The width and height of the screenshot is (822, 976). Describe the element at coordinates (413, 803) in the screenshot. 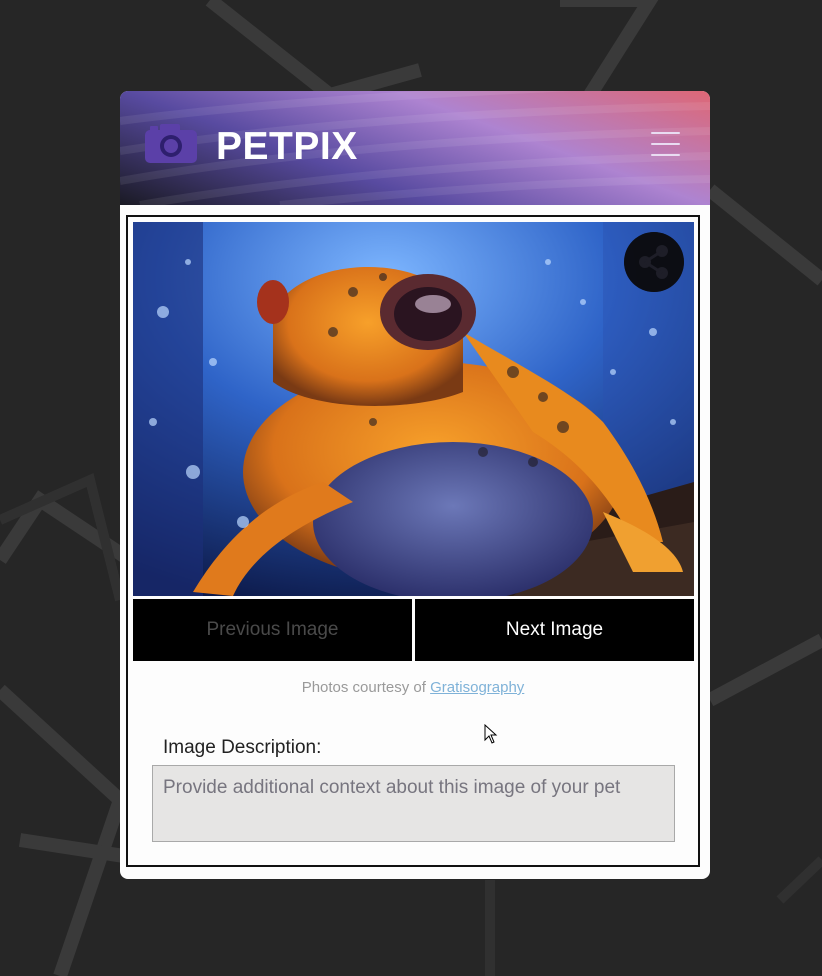

I see `image-description-field` at that location.